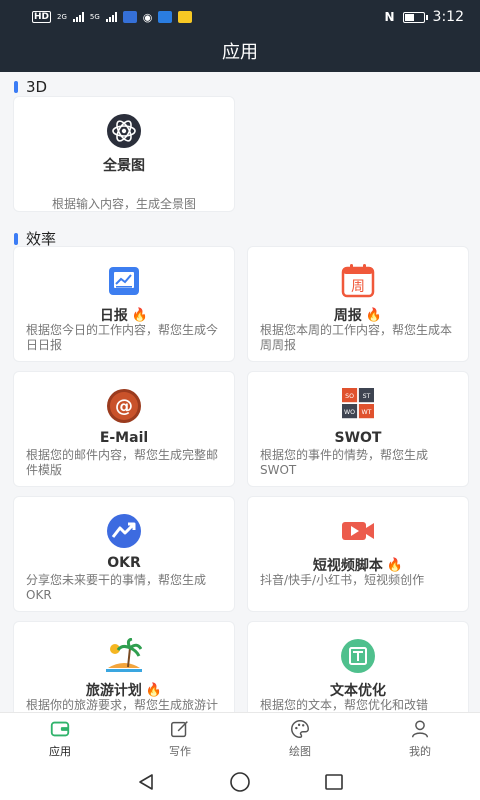 This screenshot has width=480, height=800. Describe the element at coordinates (60, 751) in the screenshot. I see `nav-label: 应用` at that location.